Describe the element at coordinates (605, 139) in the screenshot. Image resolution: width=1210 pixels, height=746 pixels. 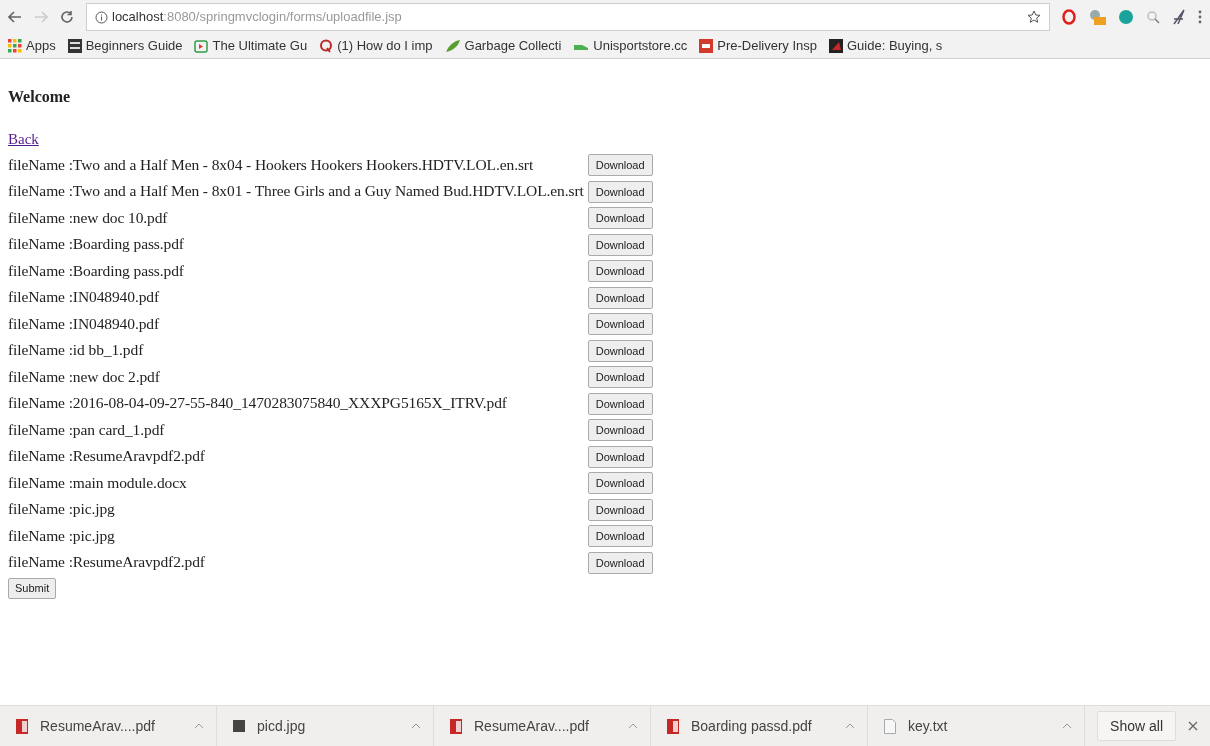
I see `back-link: Back` at that location.